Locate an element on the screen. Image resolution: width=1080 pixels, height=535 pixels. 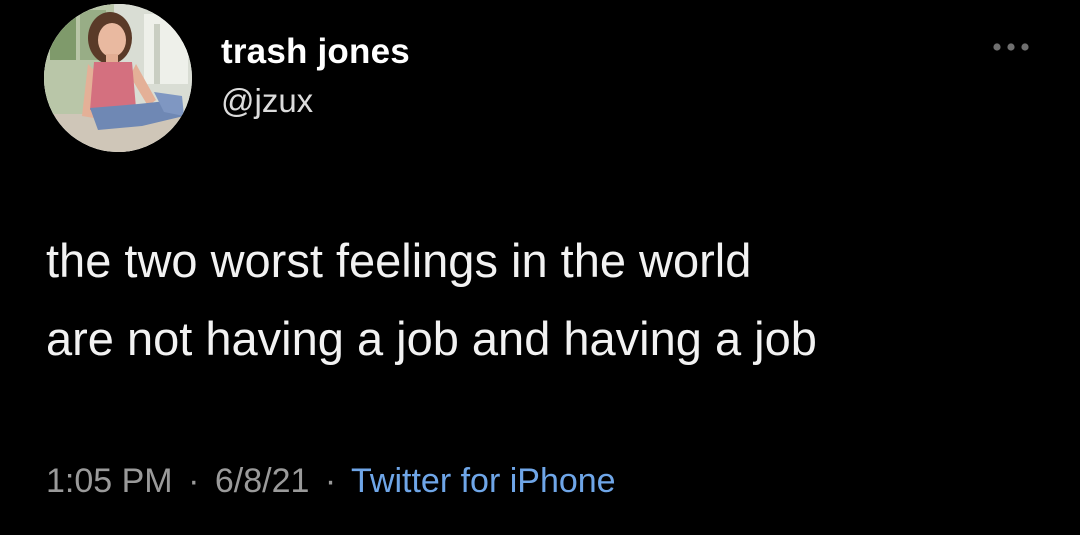
tweet-source-link: Twitter for iPhone is located at coordinates (483, 481).